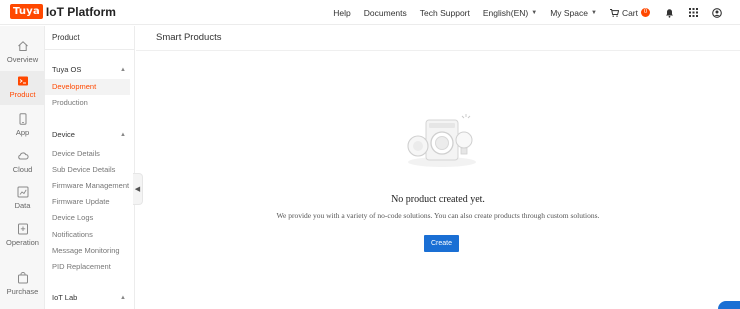 This screenshot has width=740, height=309. Describe the element at coordinates (22, 94) in the screenshot. I see `rail-label-product: Product` at that location.